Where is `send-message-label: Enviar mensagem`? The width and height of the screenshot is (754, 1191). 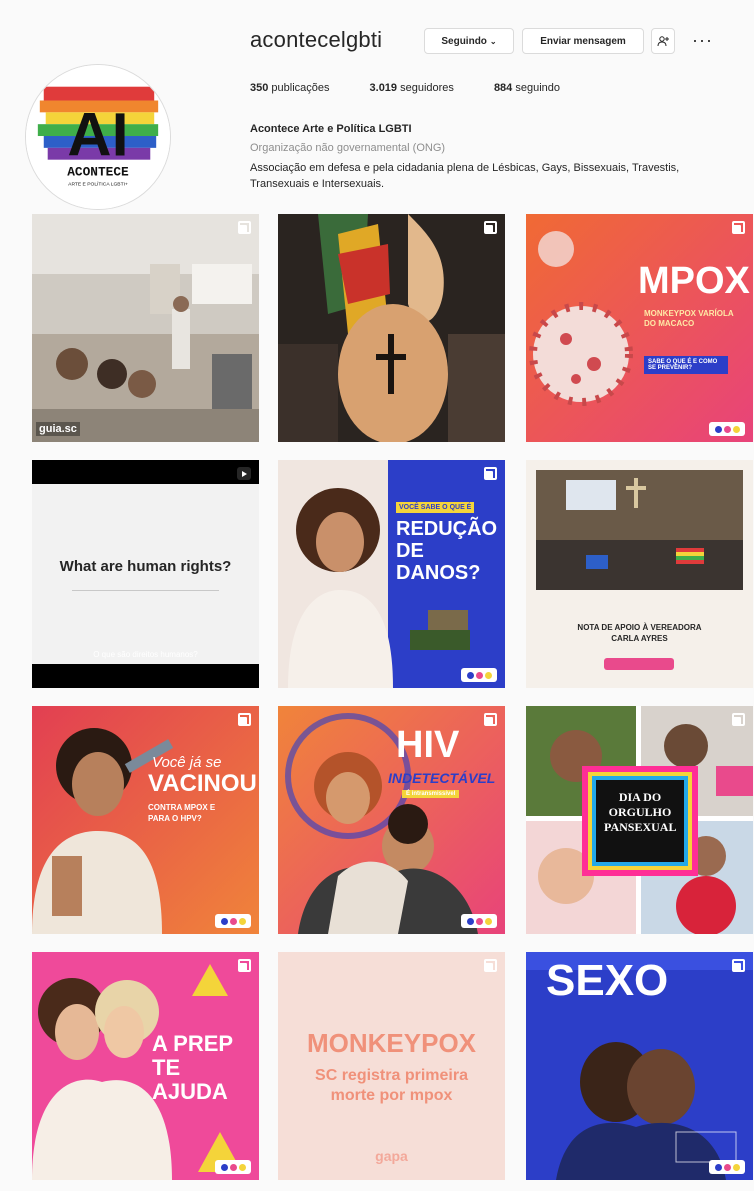
send-message-label: Enviar mensagem is located at coordinates (583, 41).